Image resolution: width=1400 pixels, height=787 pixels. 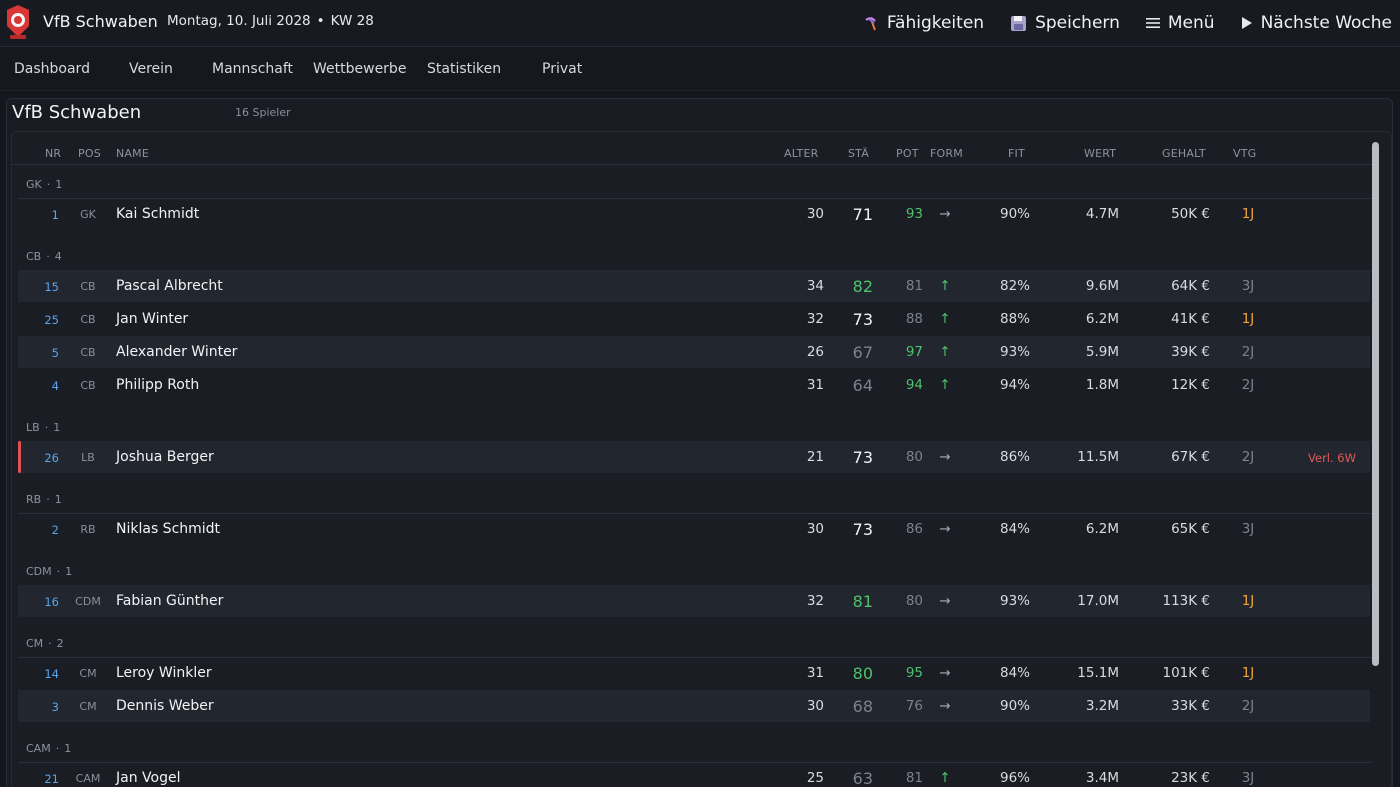 What do you see at coordinates (862, 706) in the screenshot?
I see `player-strength: 68` at bounding box center [862, 706].